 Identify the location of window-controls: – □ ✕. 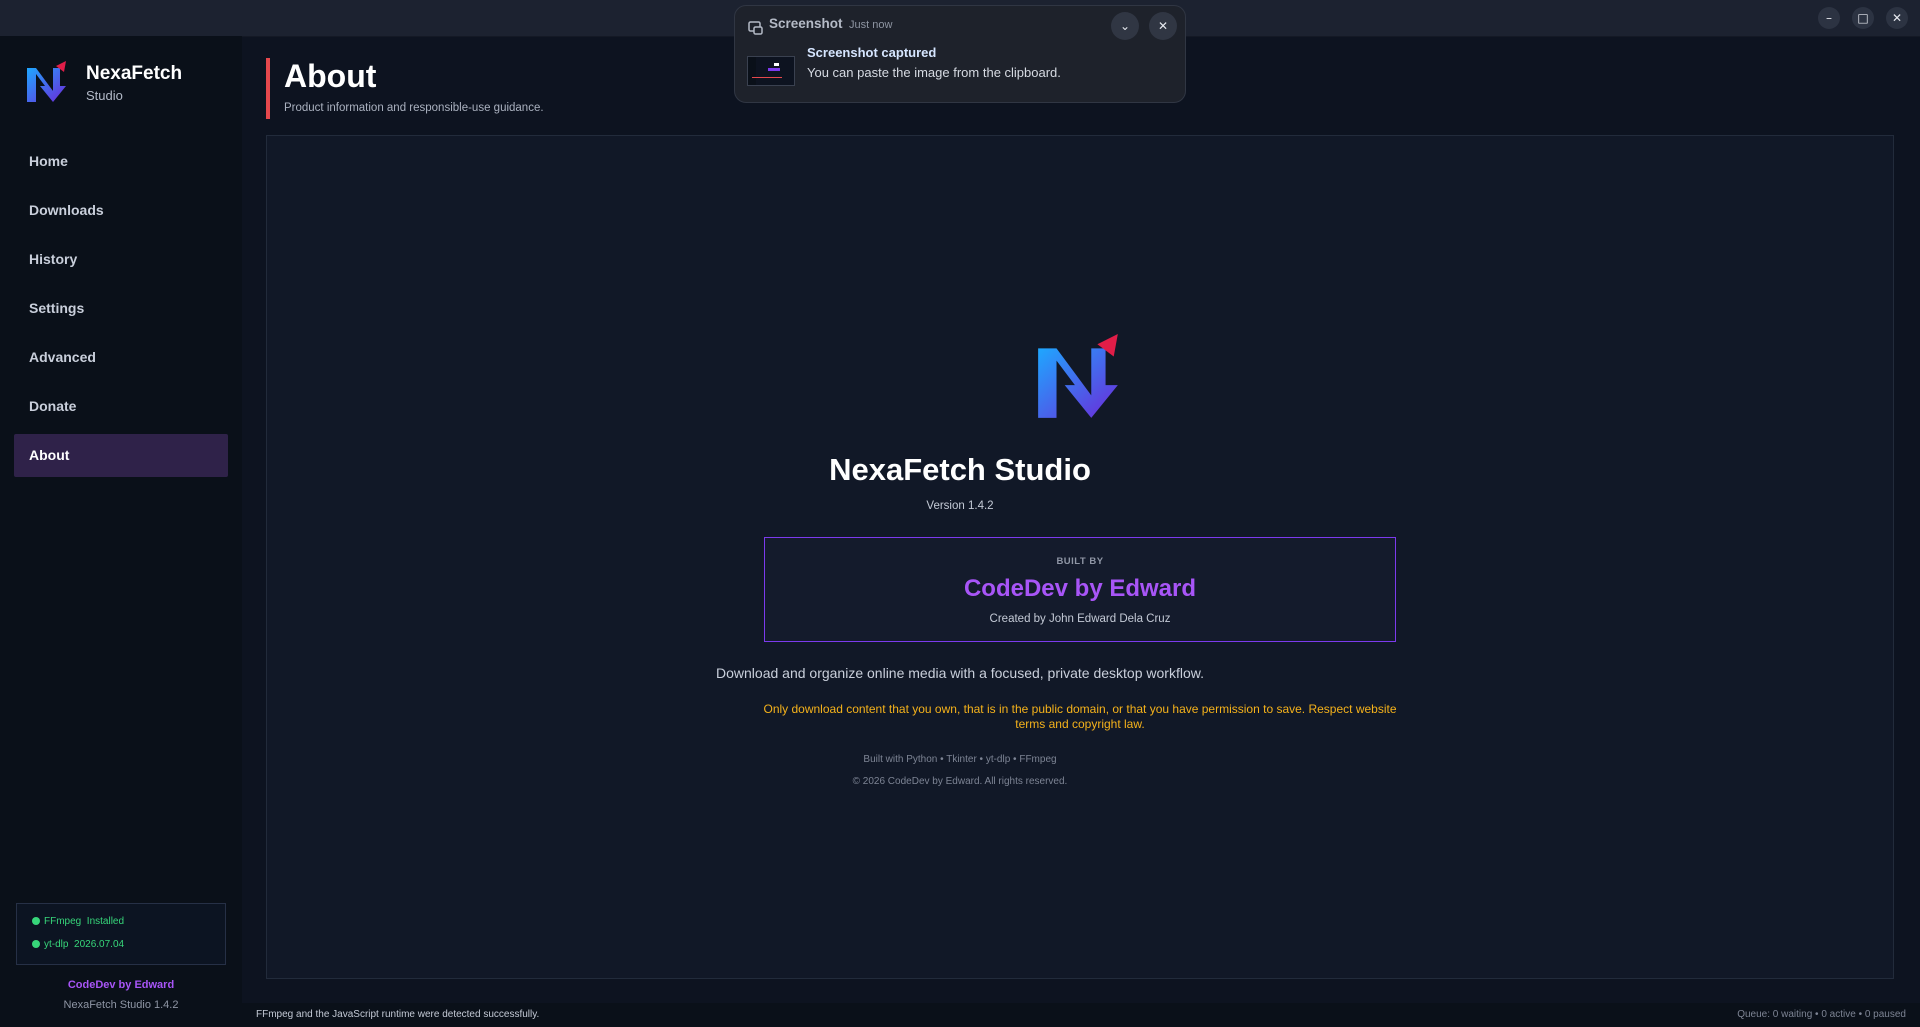
(1863, 18).